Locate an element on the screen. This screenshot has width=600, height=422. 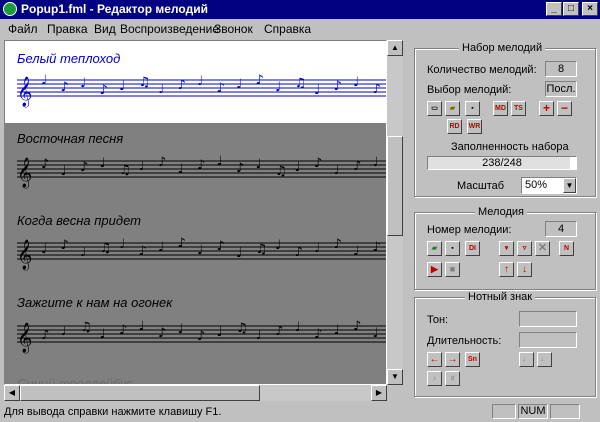
up-icon: ↑ is located at coordinates (506, 269).